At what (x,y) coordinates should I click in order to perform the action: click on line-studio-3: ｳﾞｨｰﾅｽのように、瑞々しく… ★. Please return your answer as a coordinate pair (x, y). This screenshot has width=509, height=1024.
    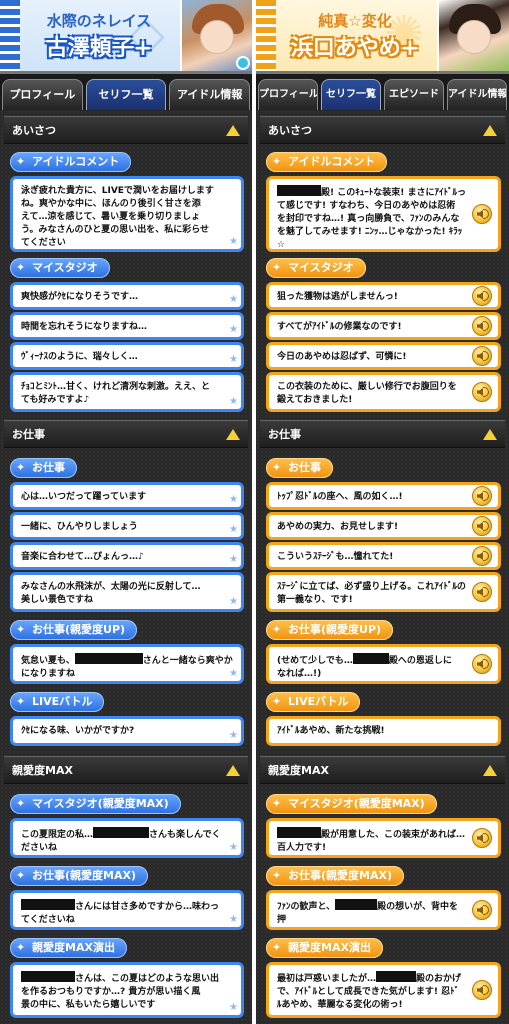
    Looking at the image, I should click on (127, 356).